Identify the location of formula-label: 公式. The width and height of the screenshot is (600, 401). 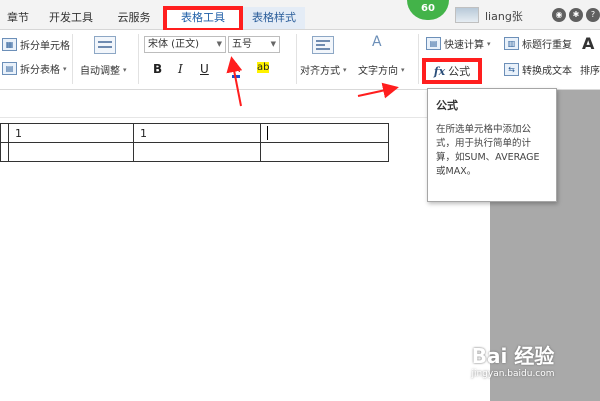
(459, 71).